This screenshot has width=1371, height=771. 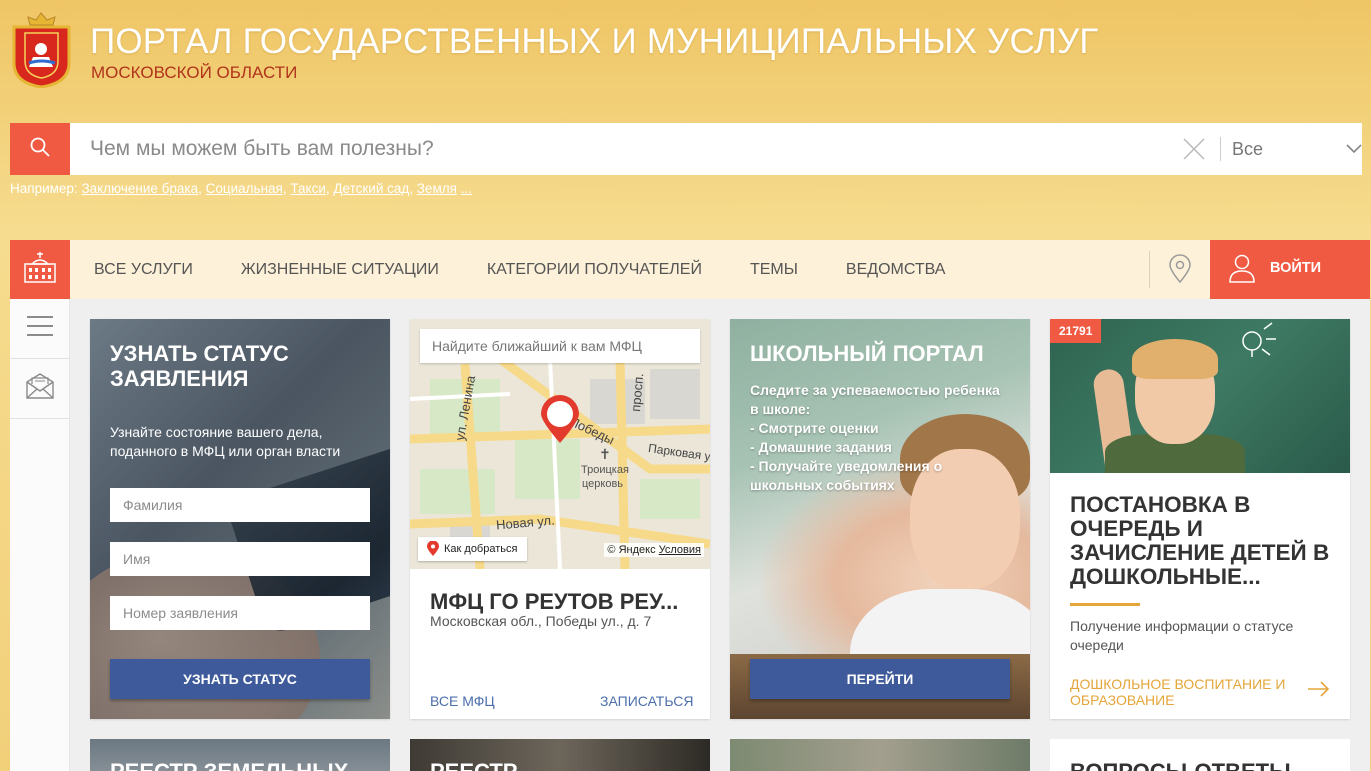 I want to click on mfc-address: Московская обл., Победы ул., д. 7, so click(x=541, y=621).